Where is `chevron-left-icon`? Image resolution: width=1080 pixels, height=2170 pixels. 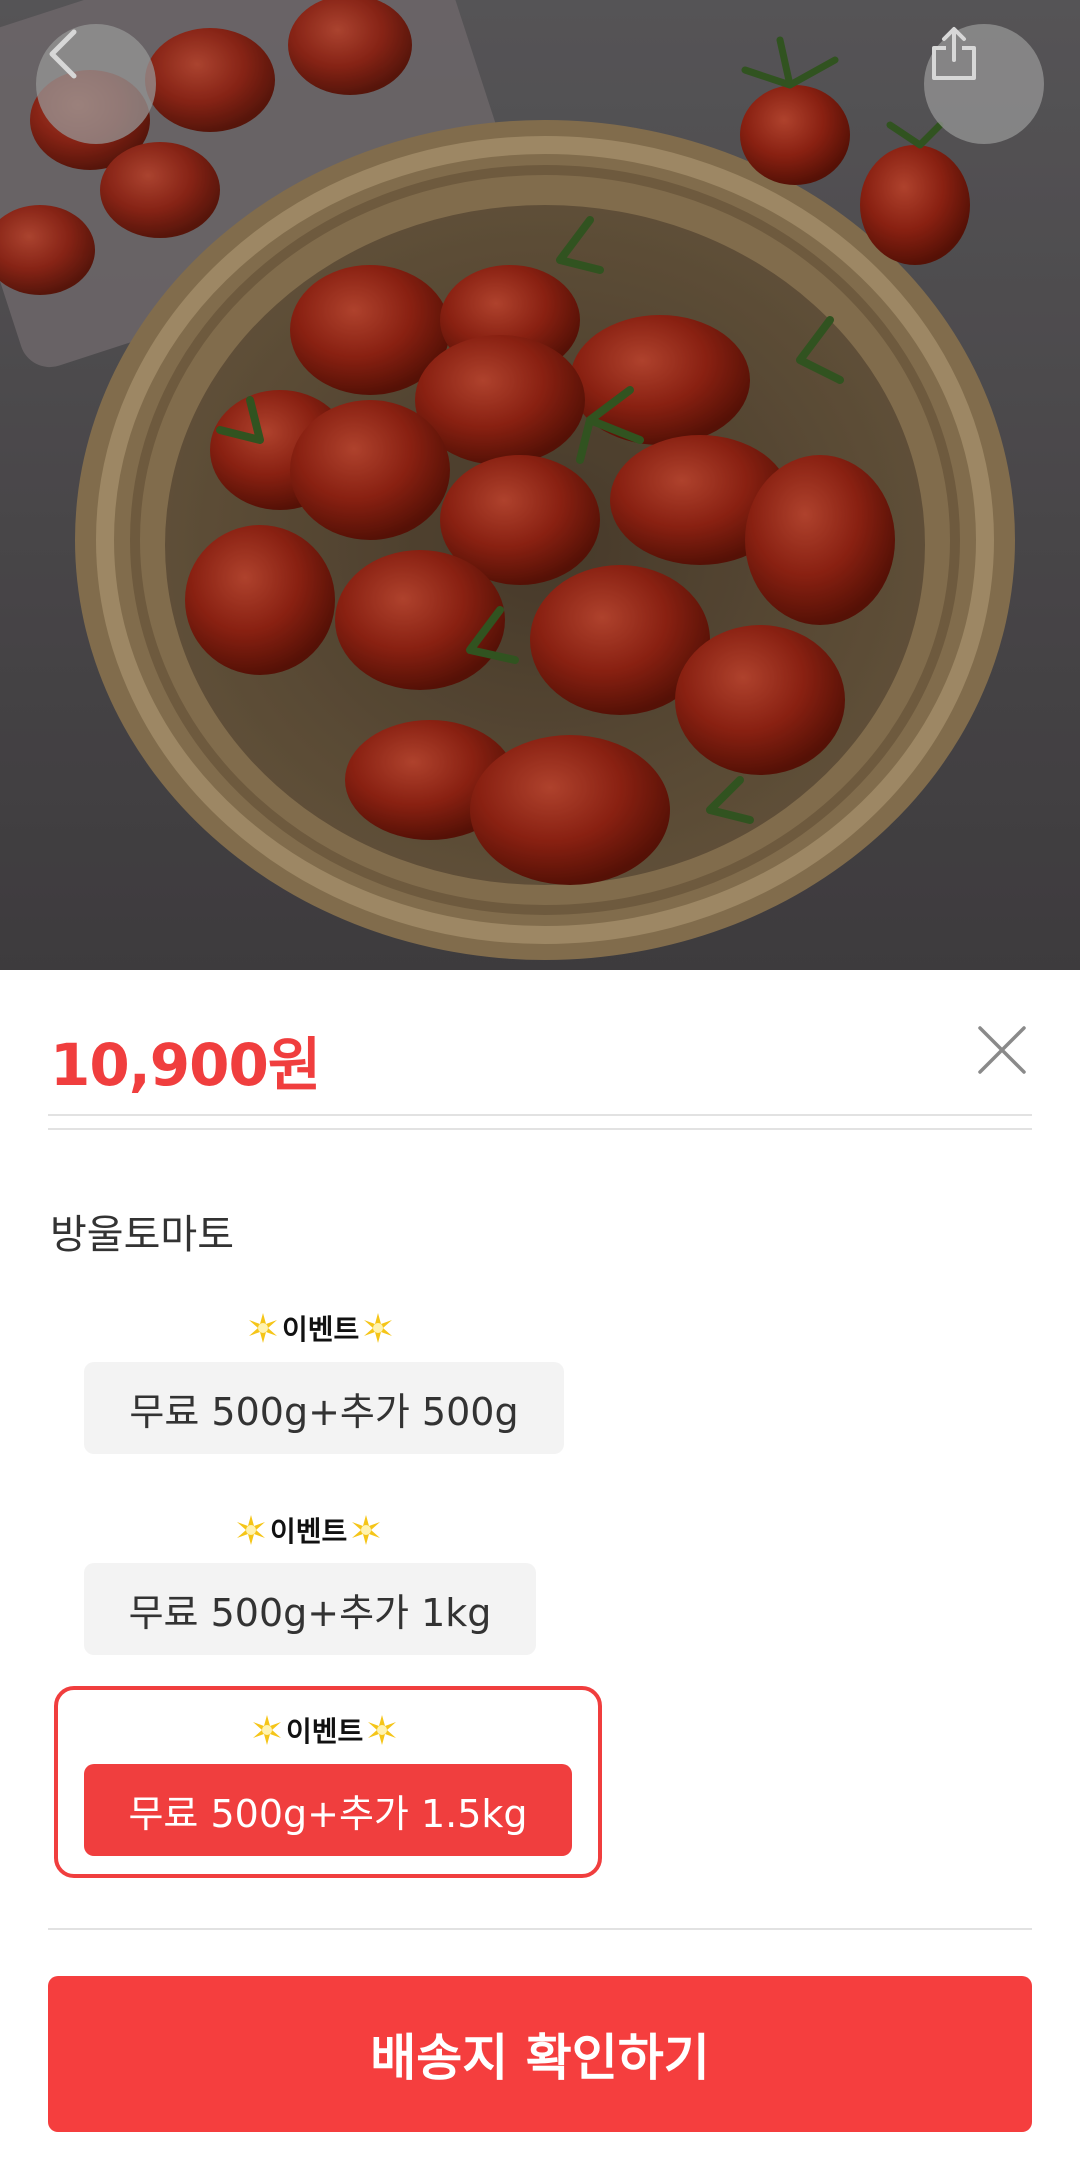
chevron-left-icon is located at coordinates (63, 54).